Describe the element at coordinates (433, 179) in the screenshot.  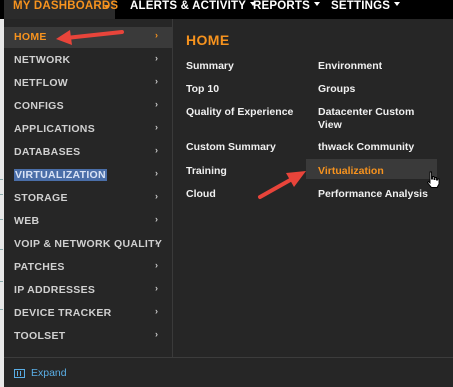
I see `hand-cursor-icon` at that location.